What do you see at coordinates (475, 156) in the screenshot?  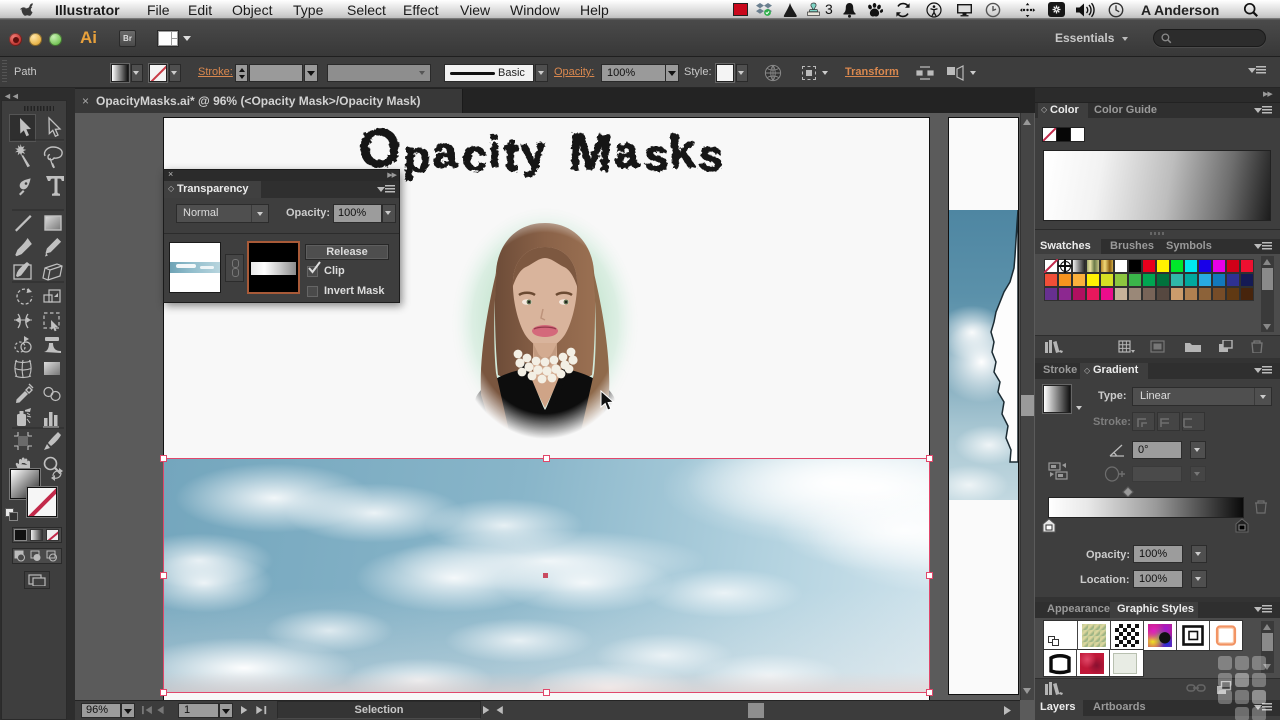 I see `svg-text: c` at bounding box center [475, 156].